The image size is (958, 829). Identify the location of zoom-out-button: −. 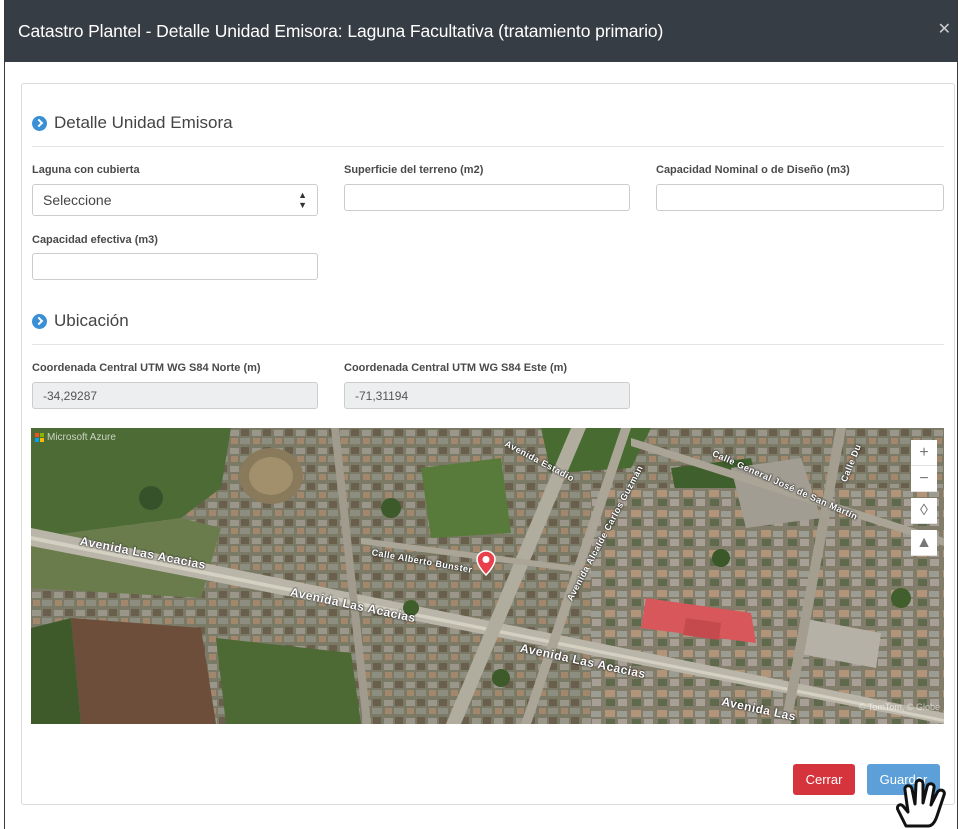
(924, 479).